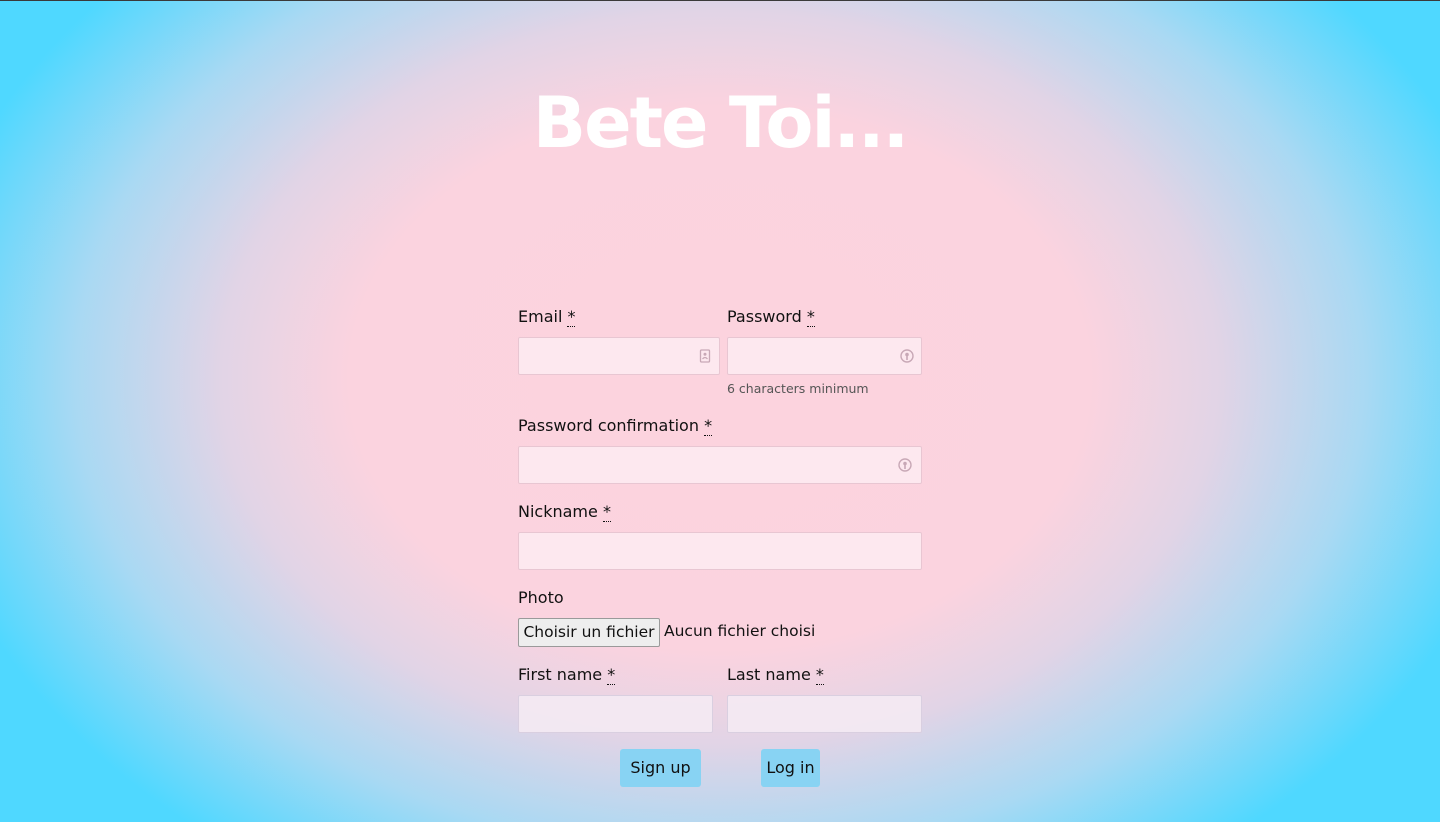  I want to click on contact-card-icon, so click(705, 356).